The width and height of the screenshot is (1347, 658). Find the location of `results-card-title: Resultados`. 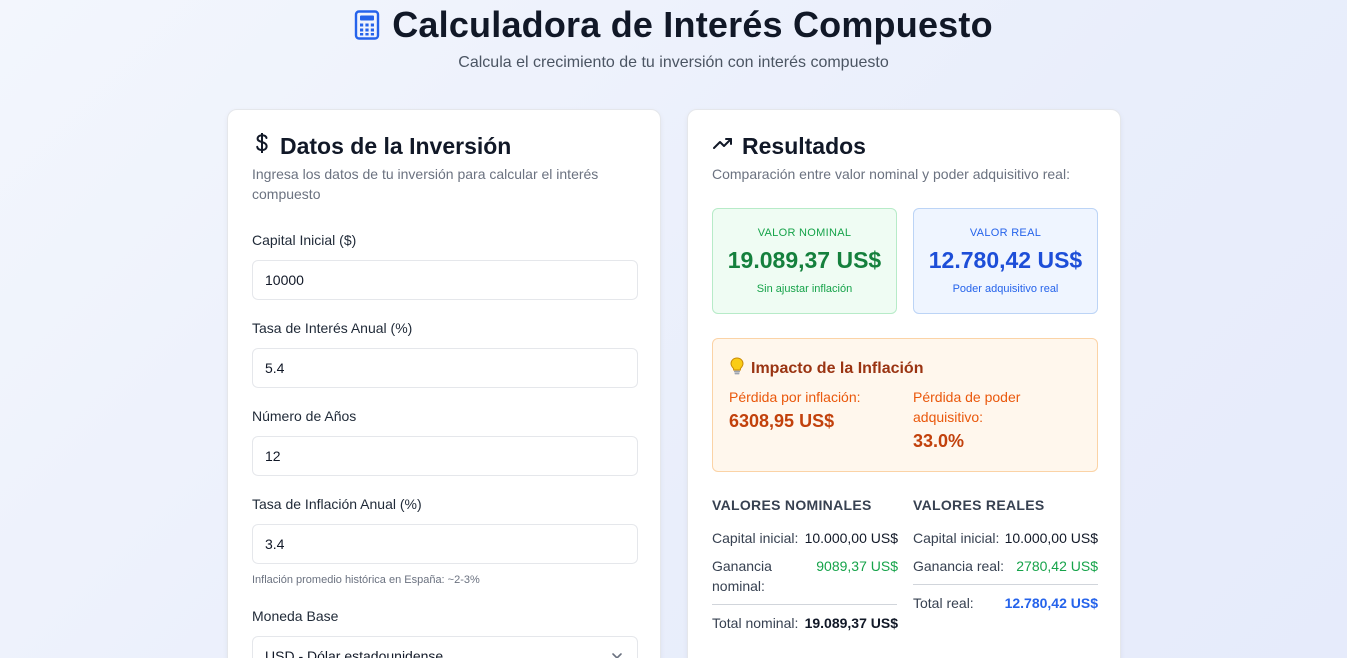

results-card-title: Resultados is located at coordinates (789, 146).